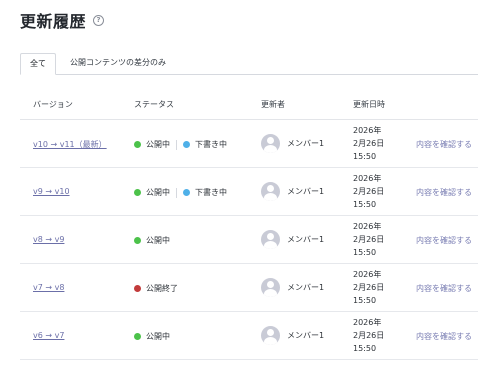  Describe the element at coordinates (273, 104) in the screenshot. I see `column-header-updater: 更新者` at that location.